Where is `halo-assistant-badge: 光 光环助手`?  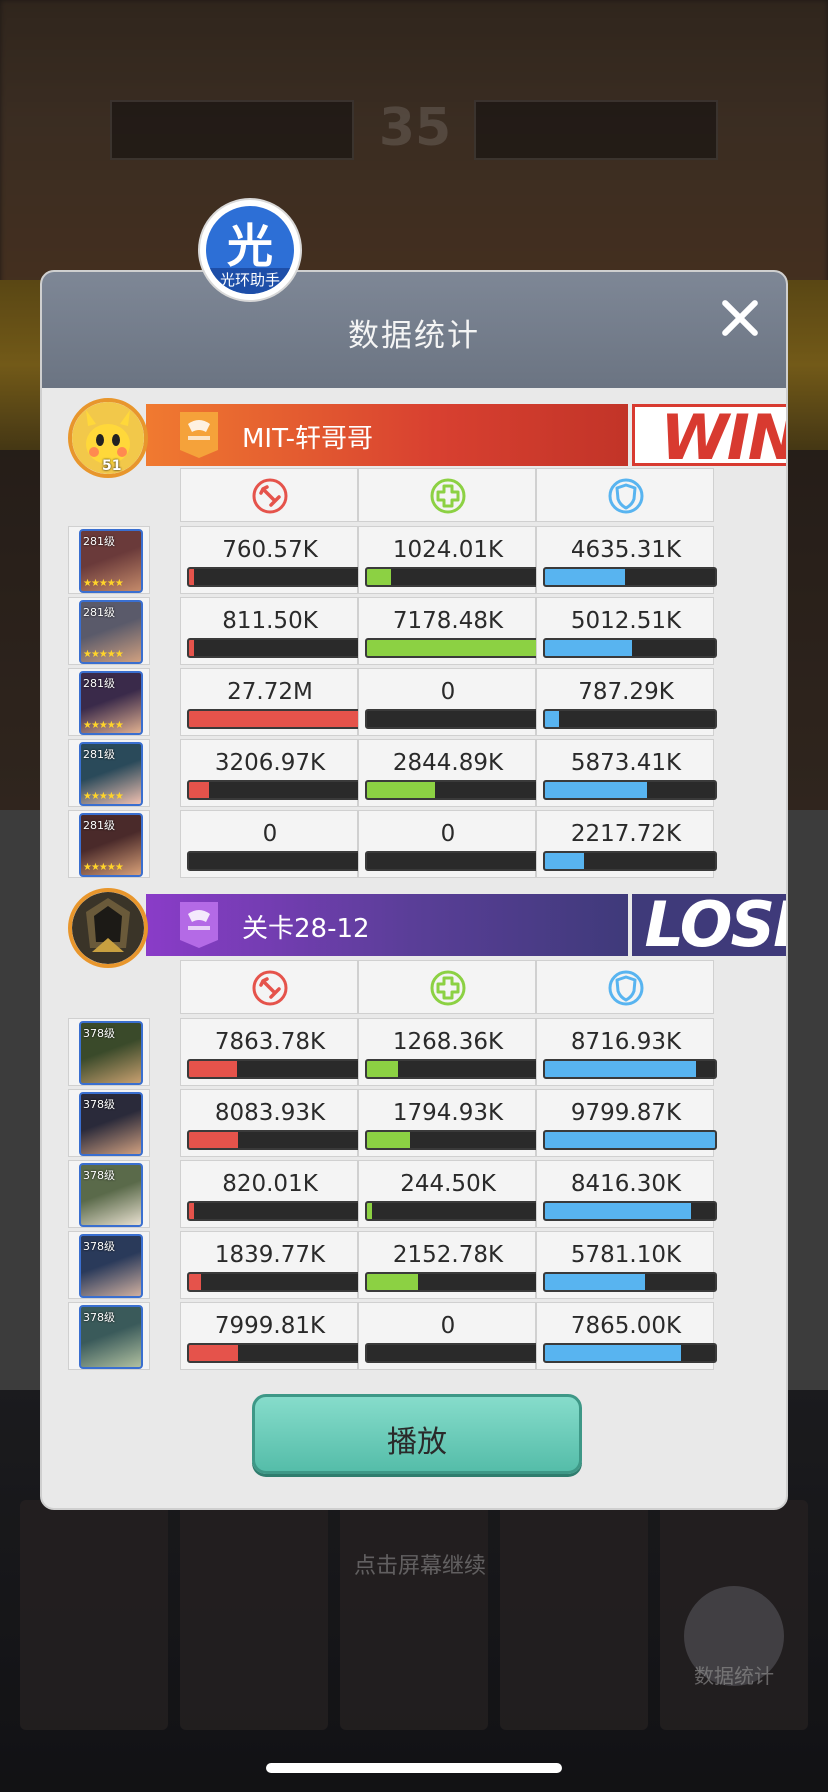
halo-assistant-badge: 光 光环助手 is located at coordinates (250, 250).